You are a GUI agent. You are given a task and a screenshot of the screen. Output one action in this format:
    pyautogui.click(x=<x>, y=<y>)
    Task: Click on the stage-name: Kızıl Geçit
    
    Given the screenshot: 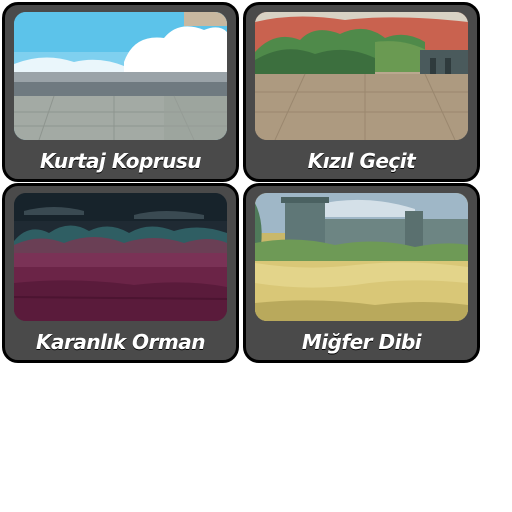 What is the action you would take?
    pyautogui.click(x=361, y=161)
    